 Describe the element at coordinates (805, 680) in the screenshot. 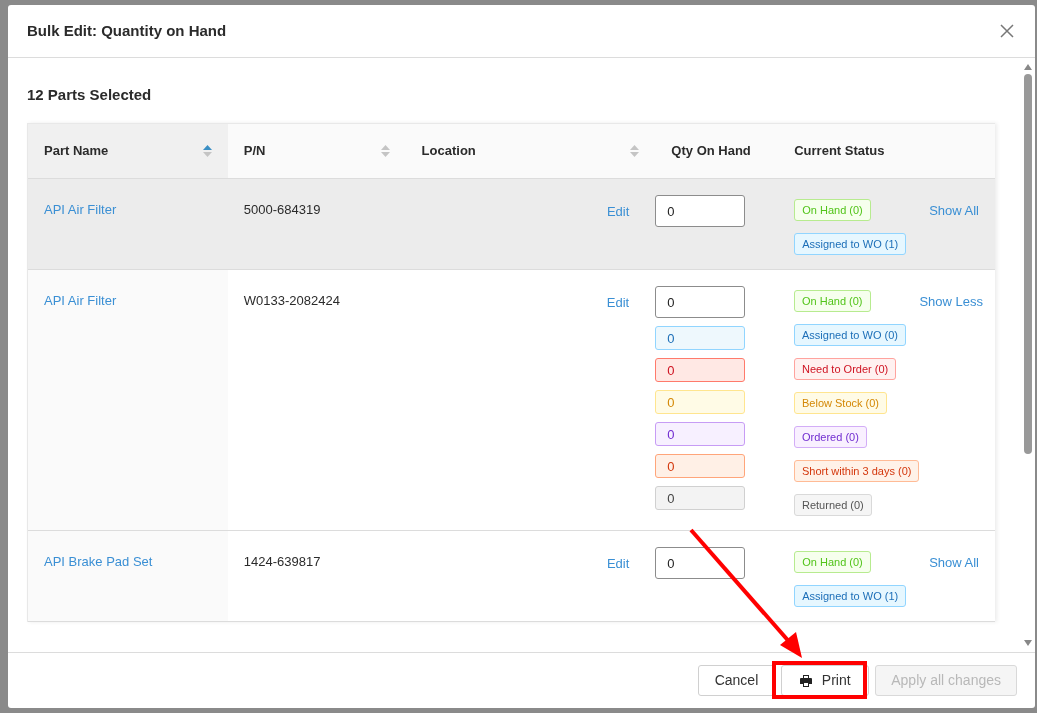

I see `printer-icon` at that location.